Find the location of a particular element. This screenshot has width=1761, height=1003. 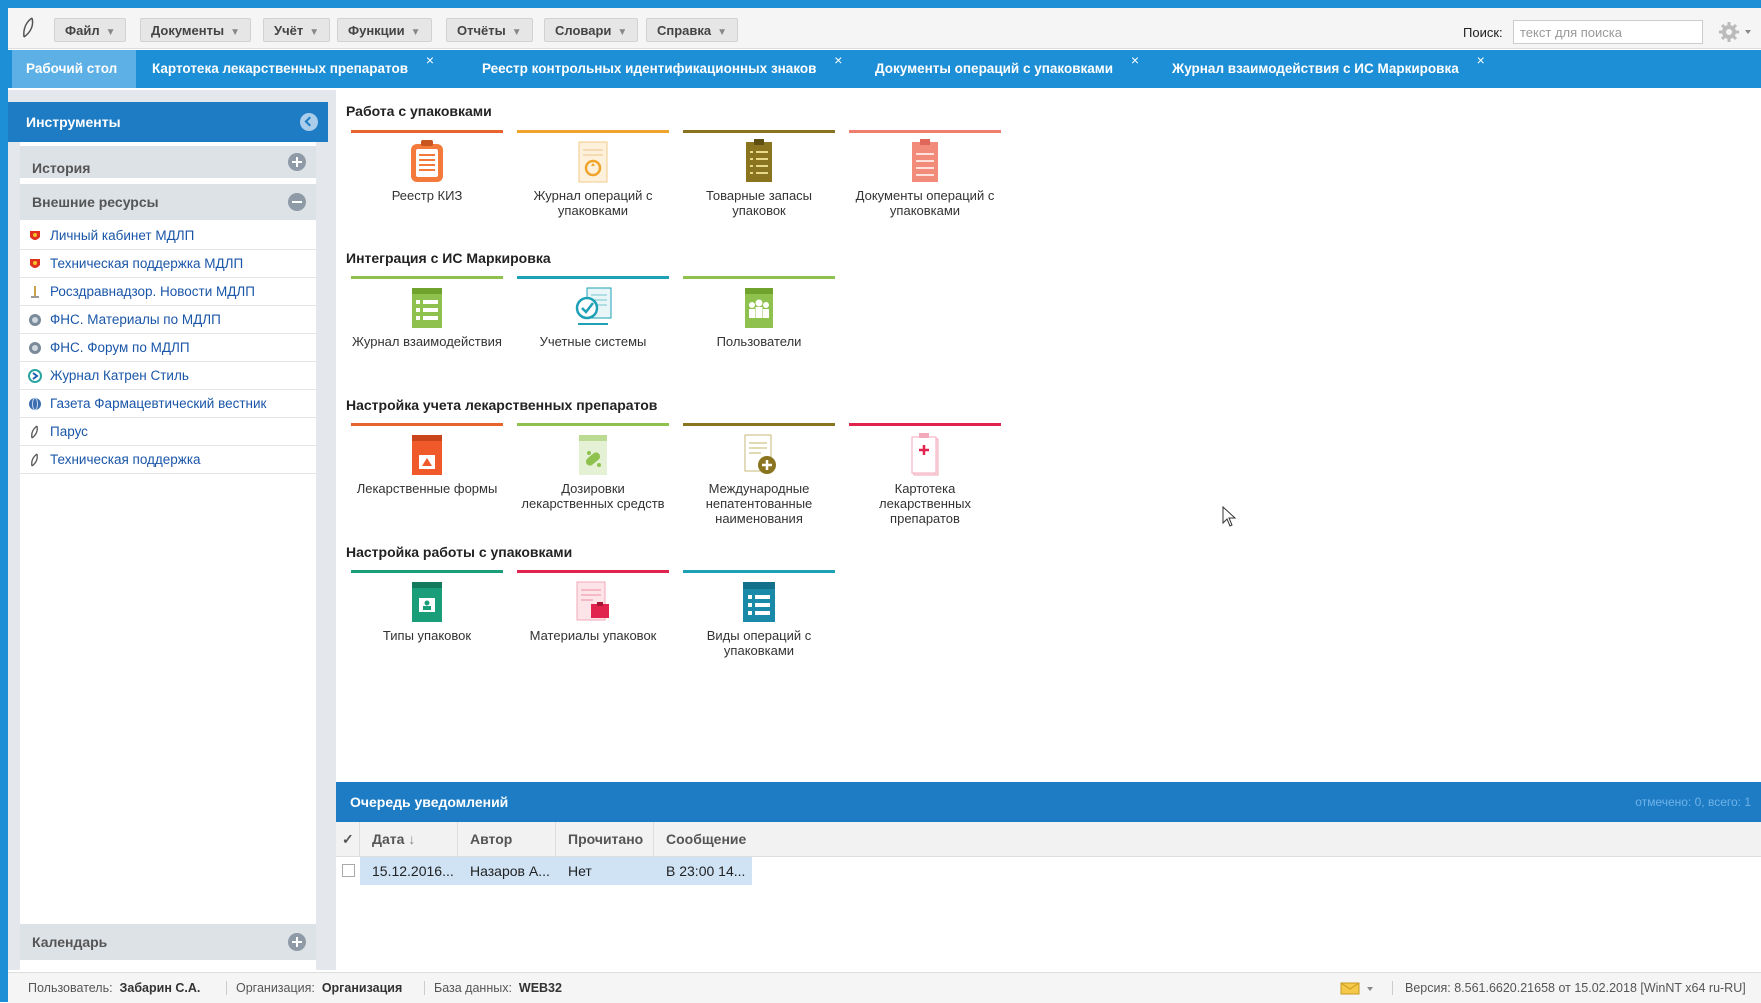

tab-desktop: Рабочий стол is located at coordinates (74, 69).